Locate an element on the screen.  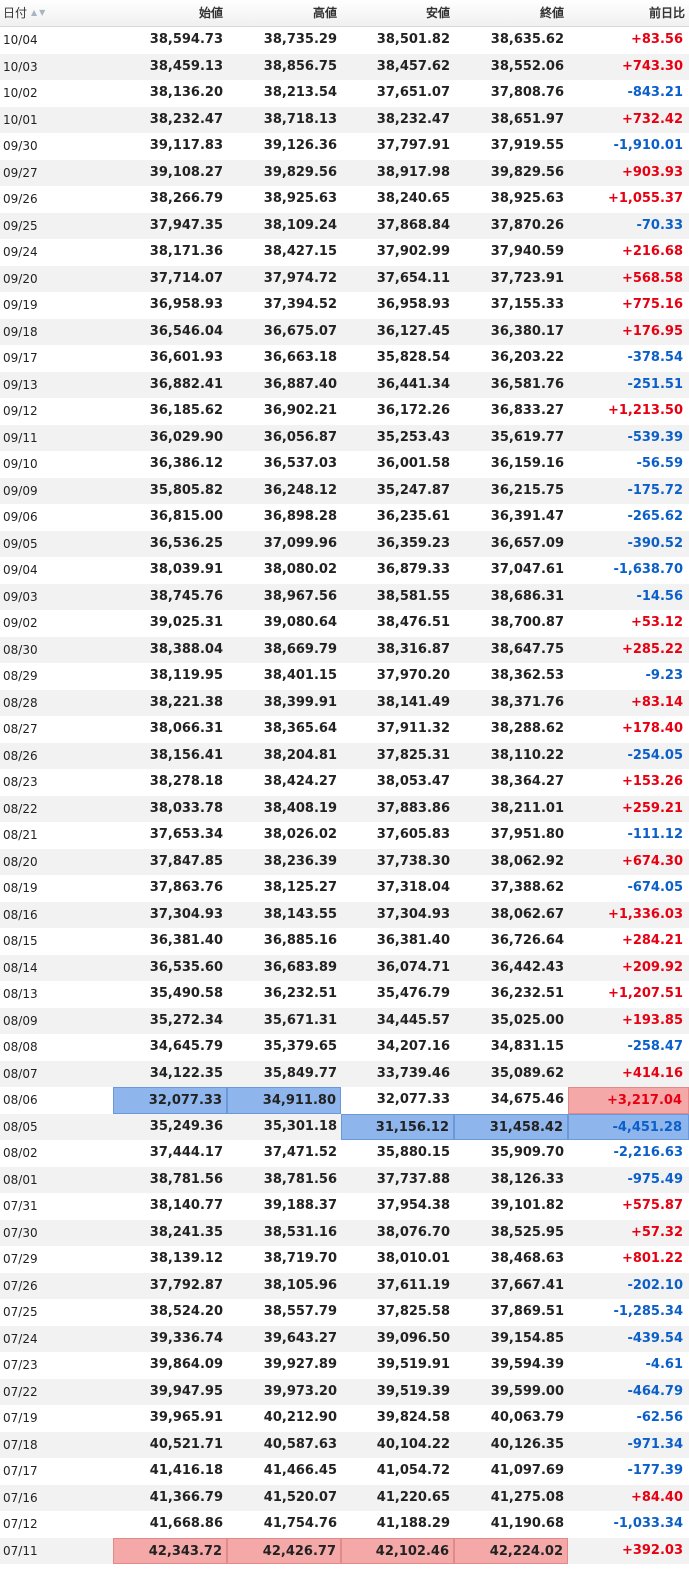
low-cell: 38,501.82 is located at coordinates (413, 39).